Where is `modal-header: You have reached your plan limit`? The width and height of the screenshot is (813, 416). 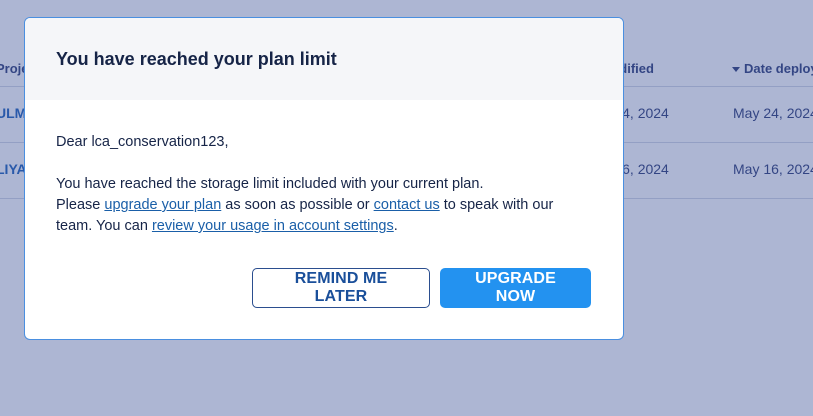 modal-header: You have reached your plan limit is located at coordinates (324, 59).